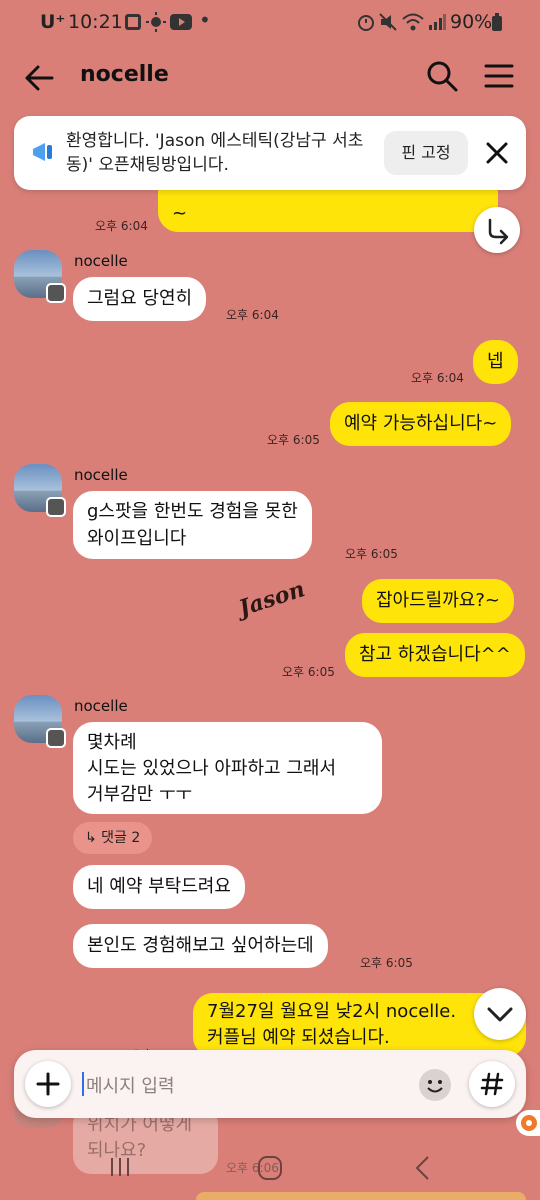 This screenshot has width=540, height=1200. I want to click on recent-apps-icon, so click(120, 1167).